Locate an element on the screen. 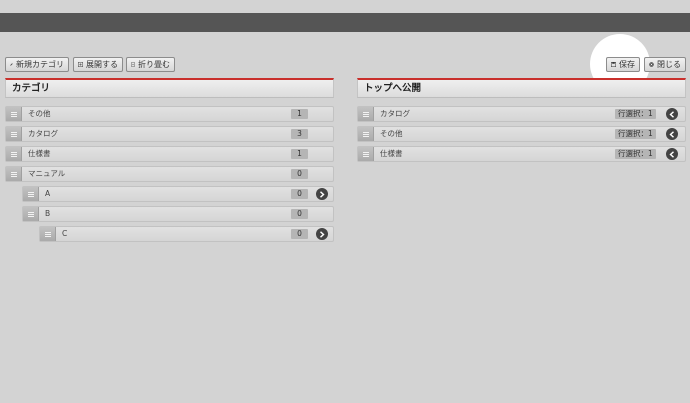  close-button: 閉じる is located at coordinates (665, 64).